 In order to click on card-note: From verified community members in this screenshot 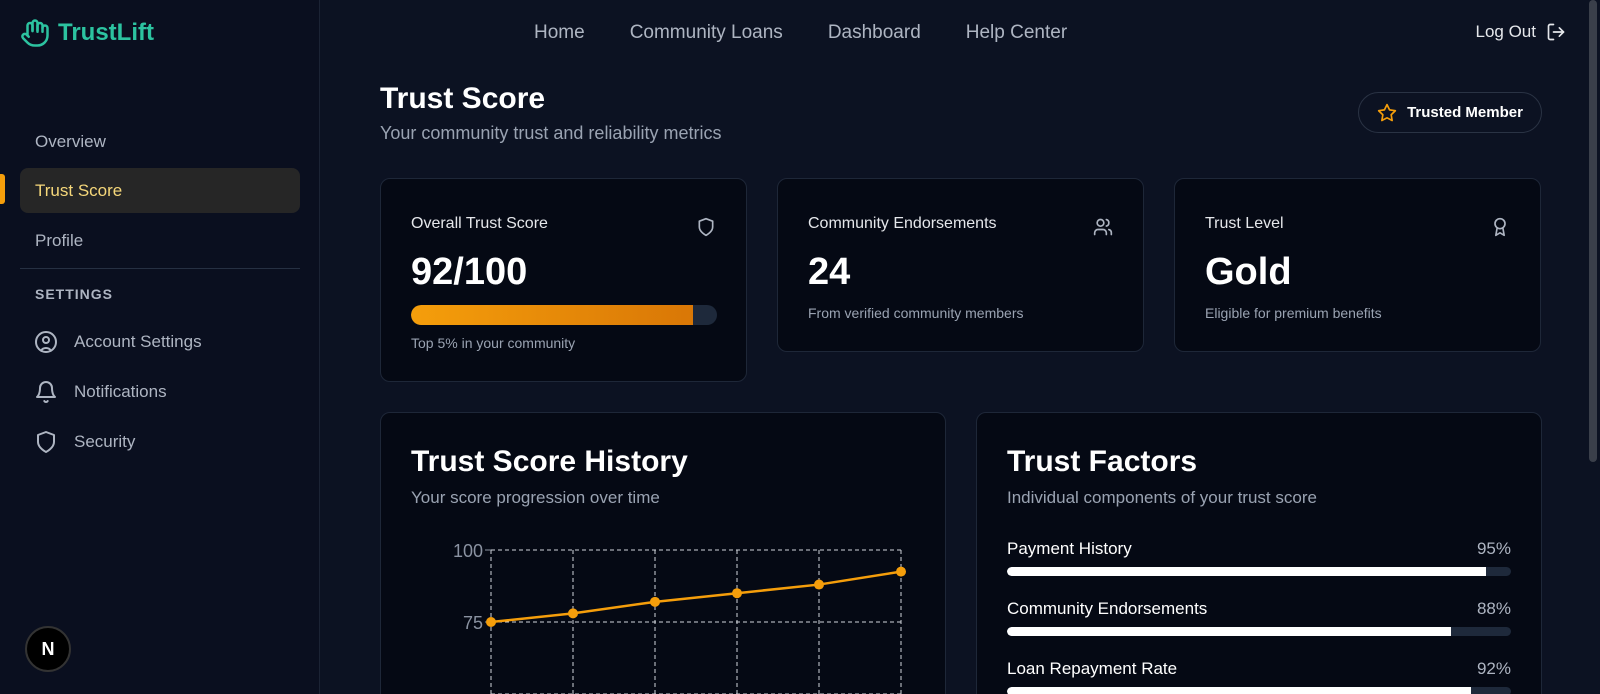, I will do `click(916, 313)`.